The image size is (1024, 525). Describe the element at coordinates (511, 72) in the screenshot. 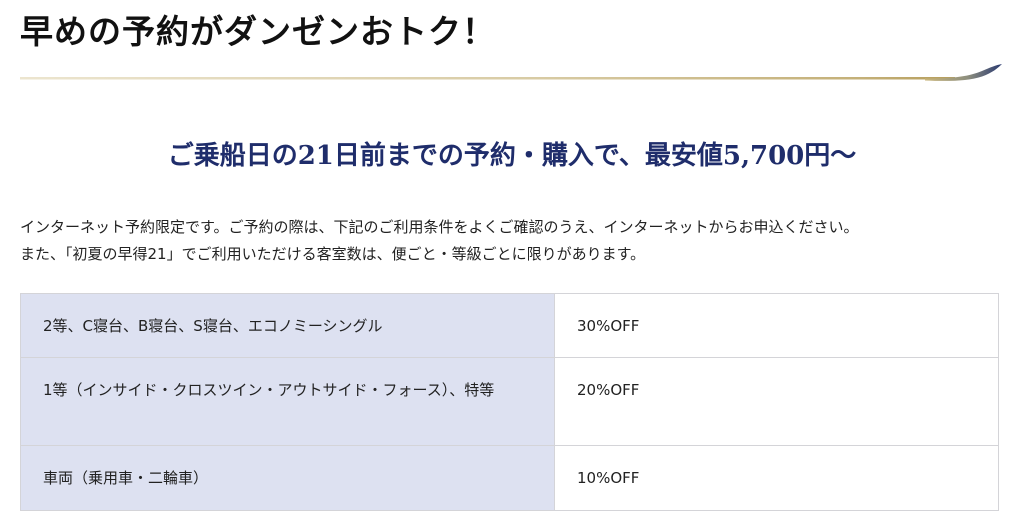

I see `decorative-wave-rule` at that location.